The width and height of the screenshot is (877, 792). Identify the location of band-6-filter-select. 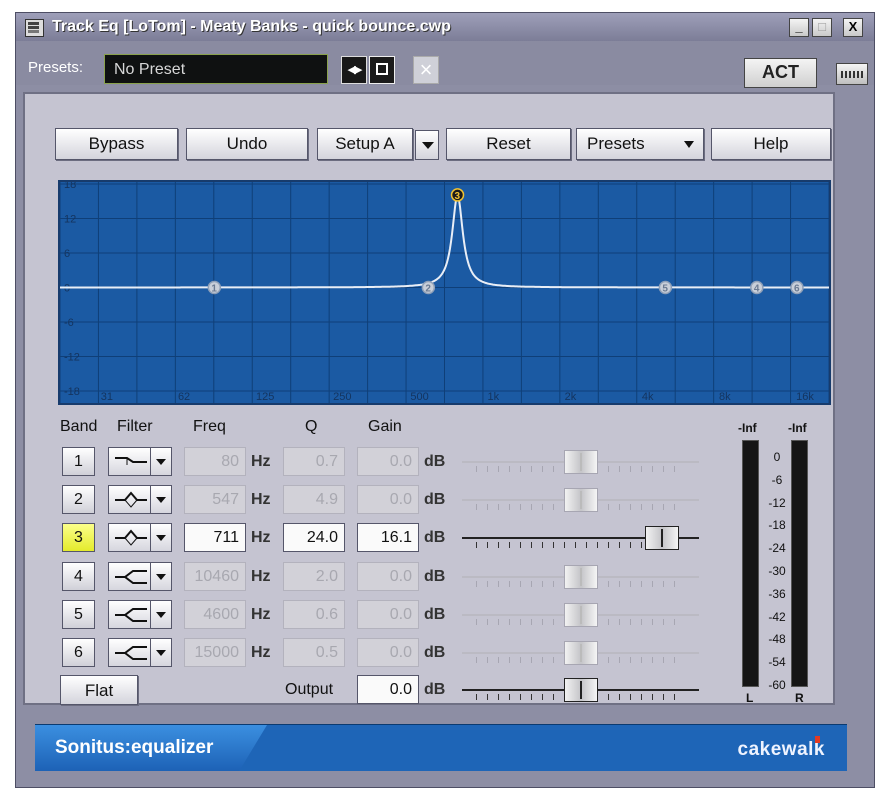
(140, 652).